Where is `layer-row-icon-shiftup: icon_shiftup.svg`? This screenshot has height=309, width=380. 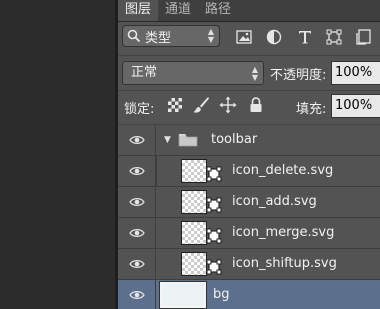 layer-row-icon-shiftup: icon_shiftup.svg is located at coordinates (249, 264).